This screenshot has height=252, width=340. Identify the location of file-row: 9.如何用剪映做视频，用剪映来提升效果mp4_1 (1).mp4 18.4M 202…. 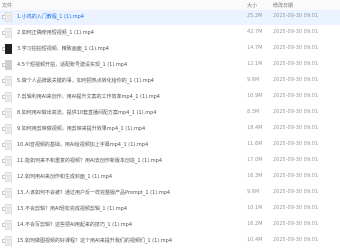
(170, 129).